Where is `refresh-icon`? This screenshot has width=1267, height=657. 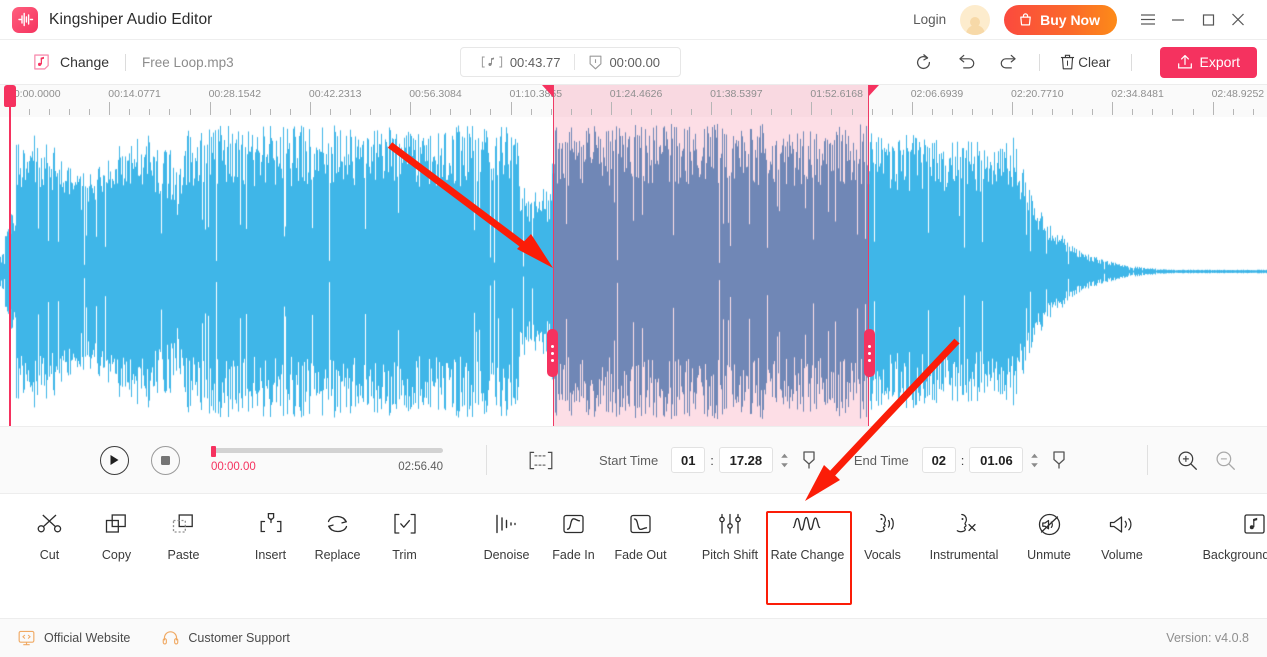
refresh-icon is located at coordinates (923, 62).